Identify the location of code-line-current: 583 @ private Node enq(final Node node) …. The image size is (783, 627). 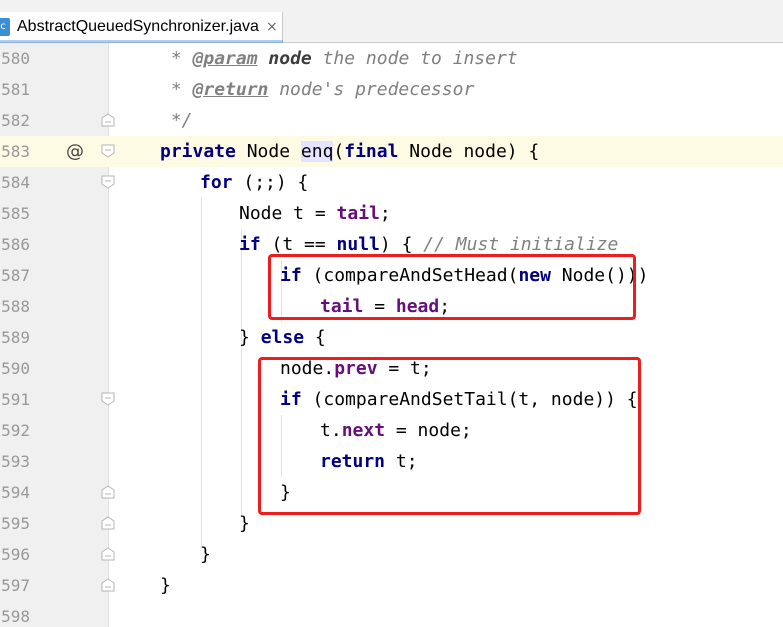
(391, 151).